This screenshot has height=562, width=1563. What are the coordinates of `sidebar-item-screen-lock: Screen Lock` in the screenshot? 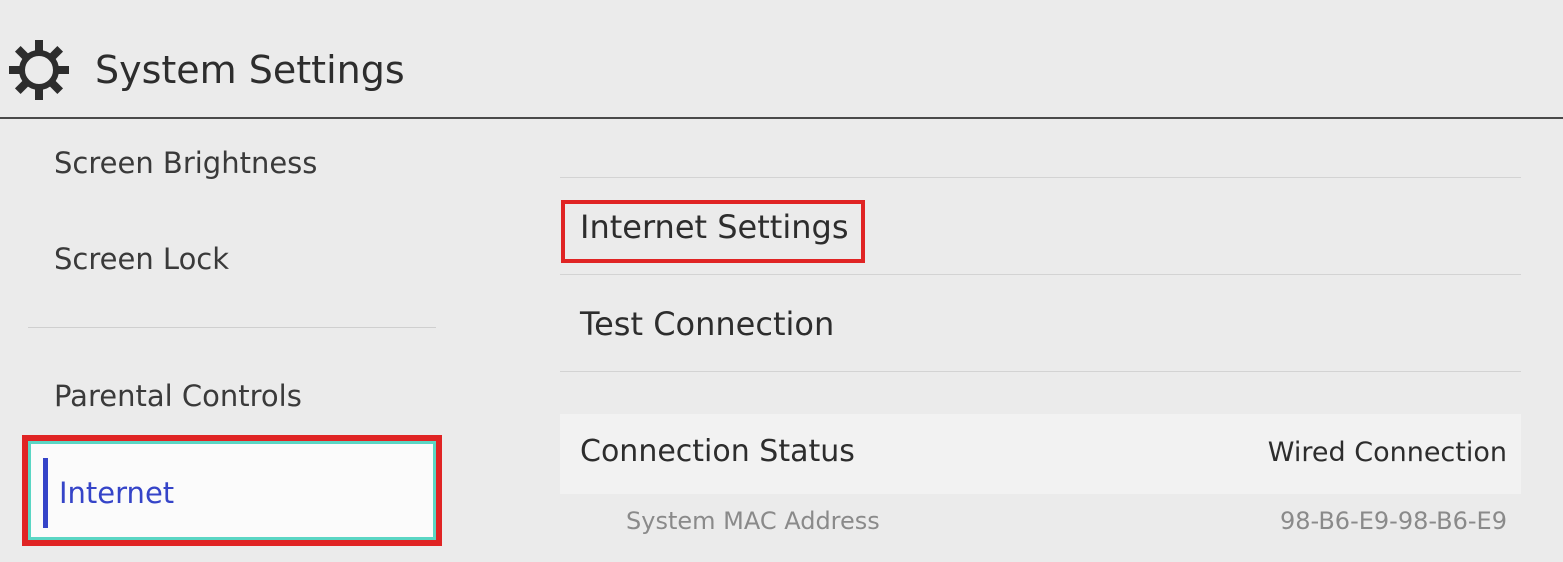 It's located at (141, 259).